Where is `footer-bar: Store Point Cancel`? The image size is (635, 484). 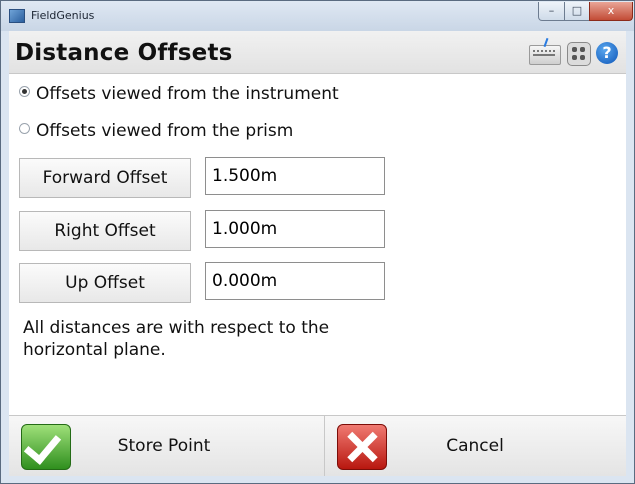 footer-bar: Store Point Cancel is located at coordinates (317, 445).